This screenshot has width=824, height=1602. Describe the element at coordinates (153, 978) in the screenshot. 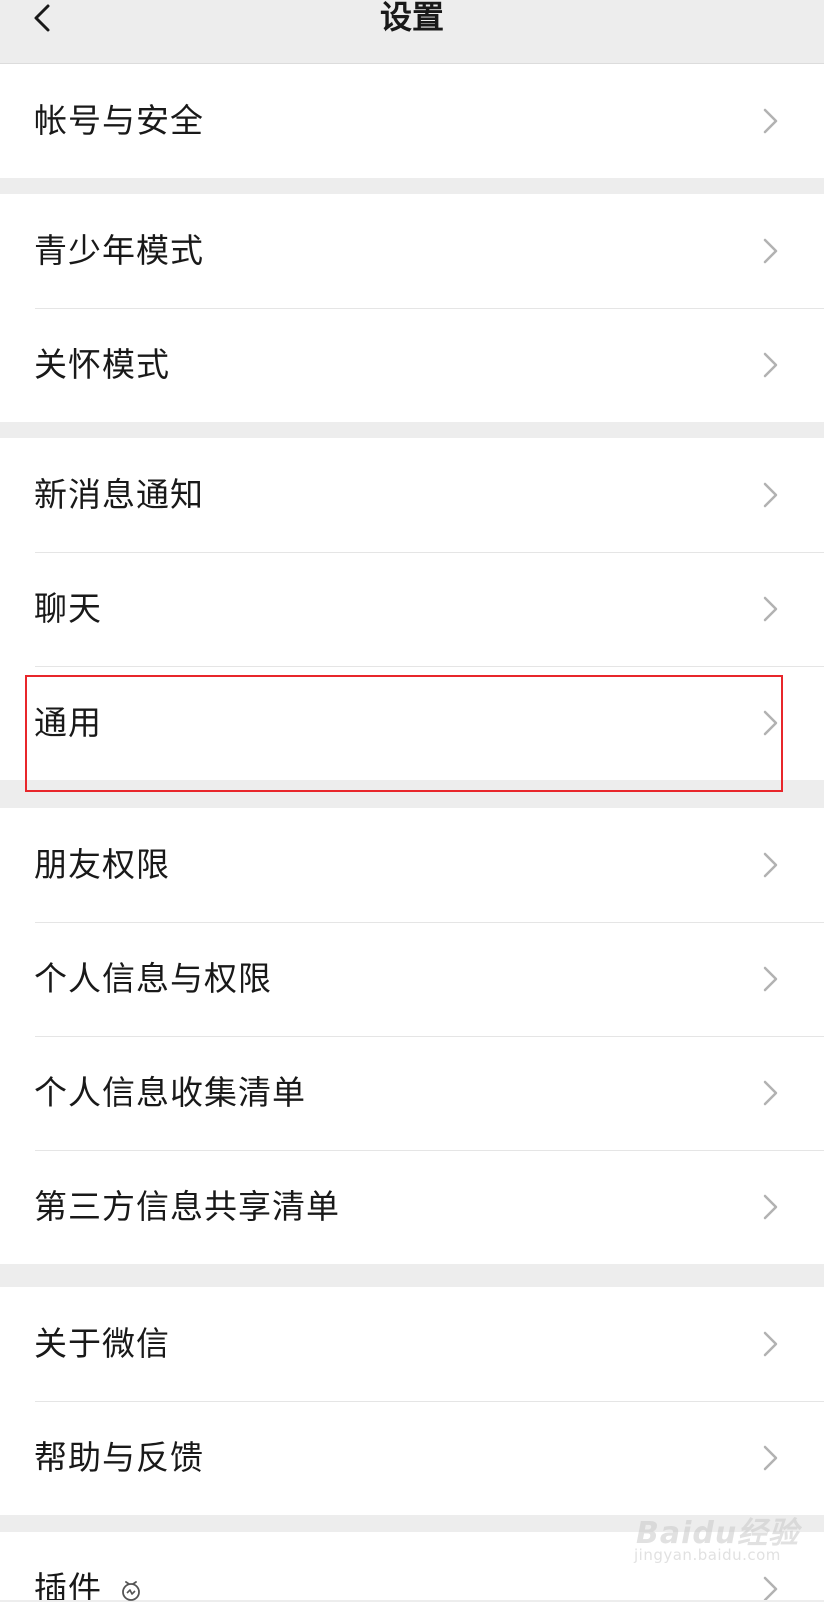

I see `settings-item-label: 个人信息与权限` at that location.